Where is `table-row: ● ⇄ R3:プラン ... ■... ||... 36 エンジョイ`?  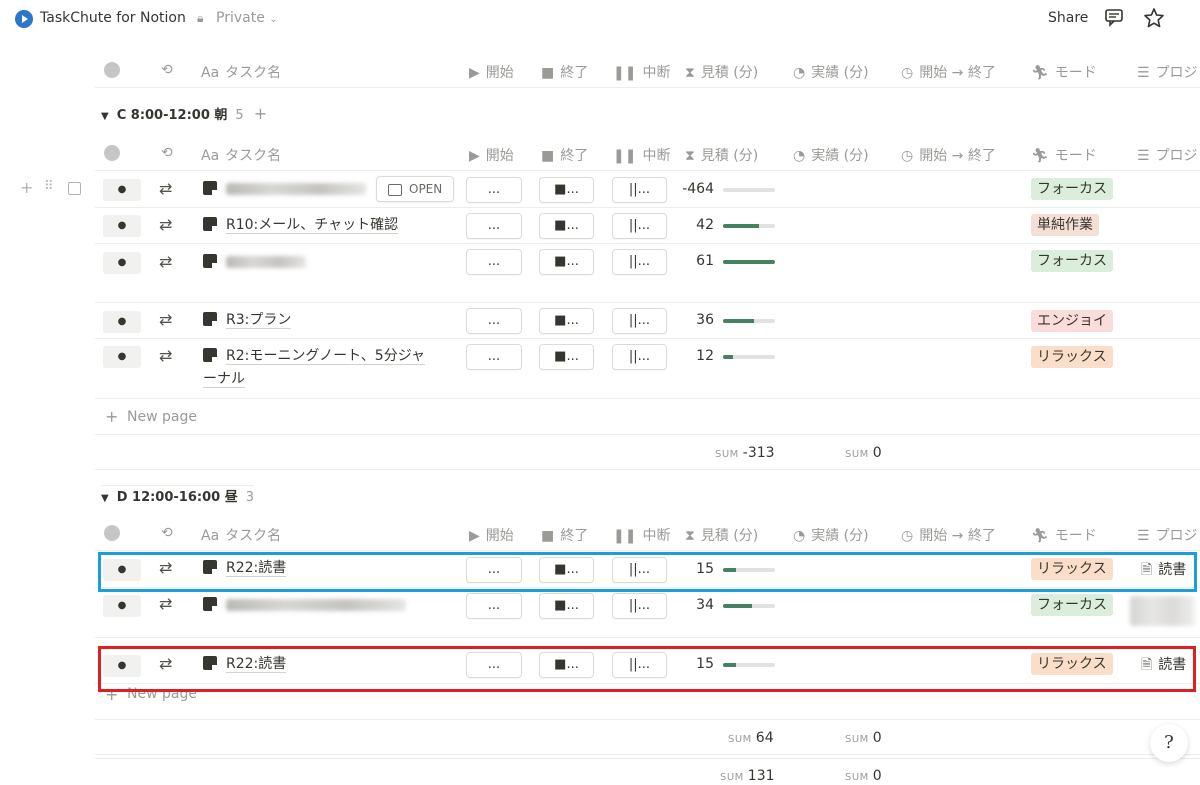 table-row: ● ⇄ R3:プラン ... ■... ||... 36 エンジョイ is located at coordinates (647, 321).